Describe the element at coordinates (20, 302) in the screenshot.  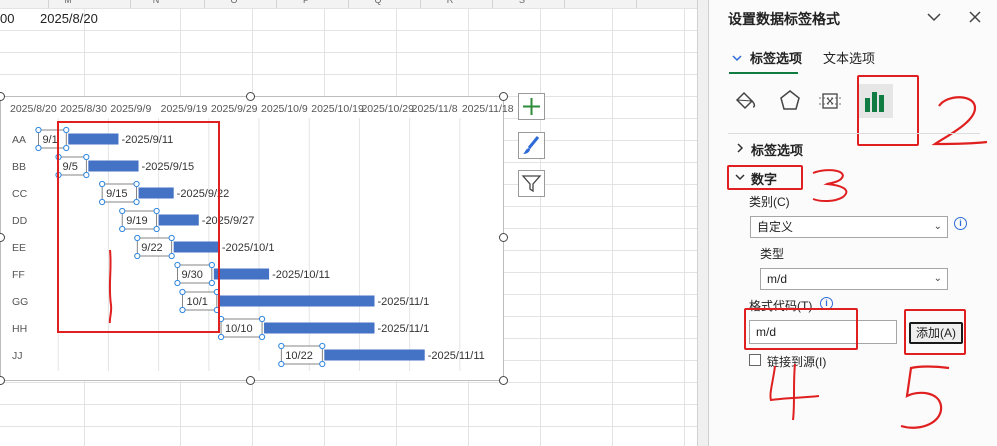
I see `y-tick-label: GG` at that location.